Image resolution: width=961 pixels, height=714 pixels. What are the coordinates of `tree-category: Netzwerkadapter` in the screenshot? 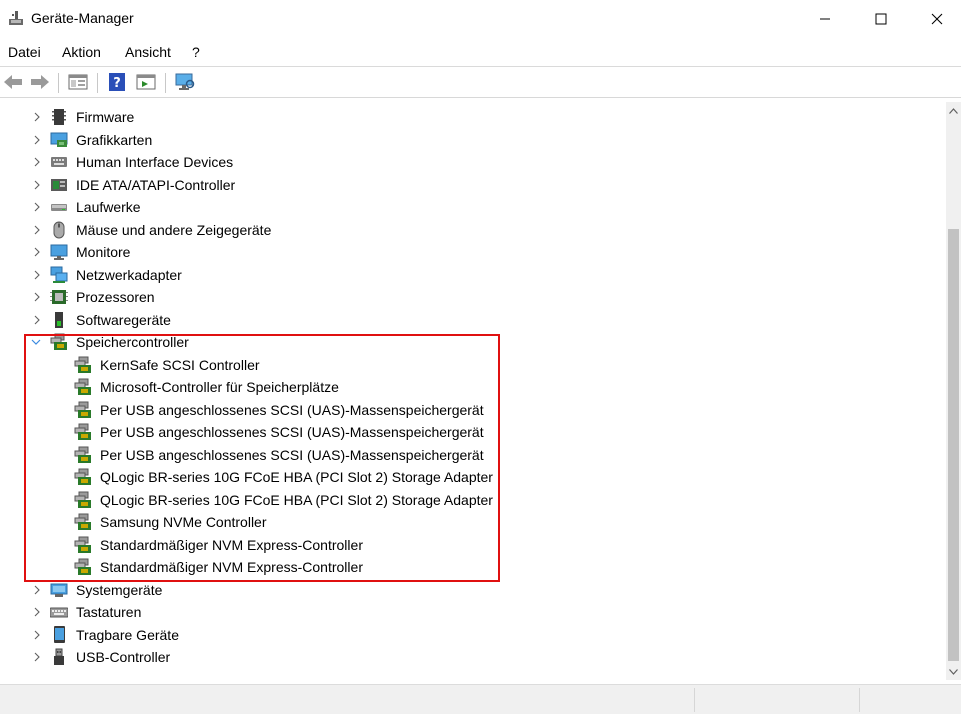 It's located at (470, 275).